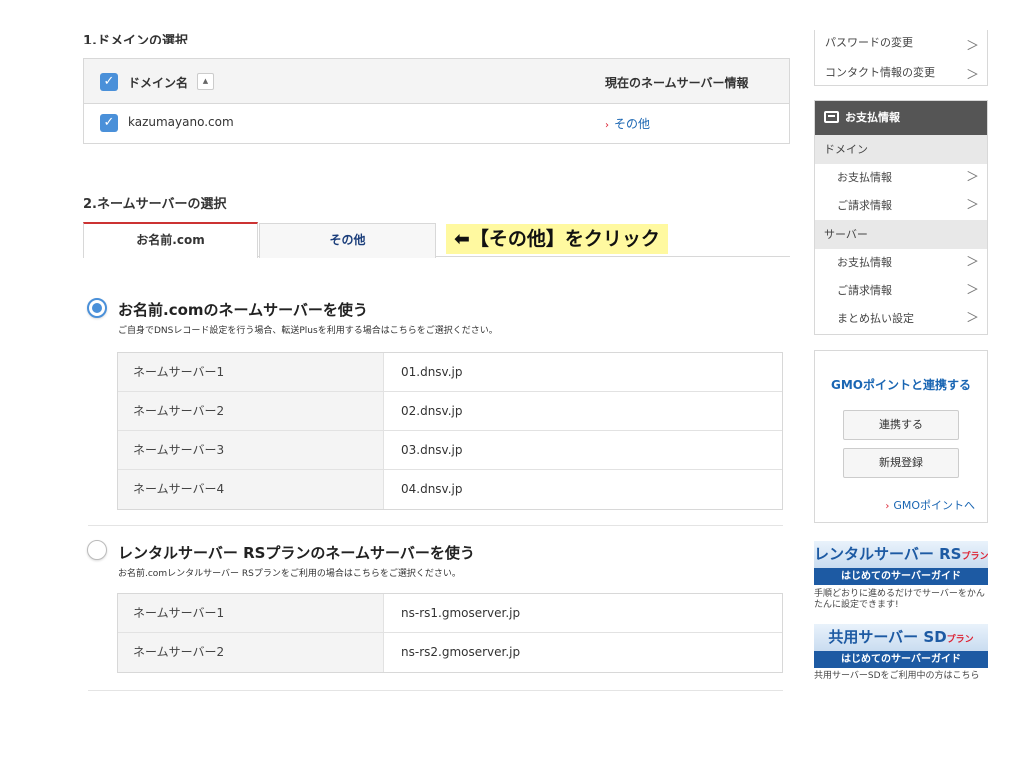 The height and width of the screenshot is (768, 1024). What do you see at coordinates (901, 118) in the screenshot?
I see `payment-header: お支払情報` at bounding box center [901, 118].